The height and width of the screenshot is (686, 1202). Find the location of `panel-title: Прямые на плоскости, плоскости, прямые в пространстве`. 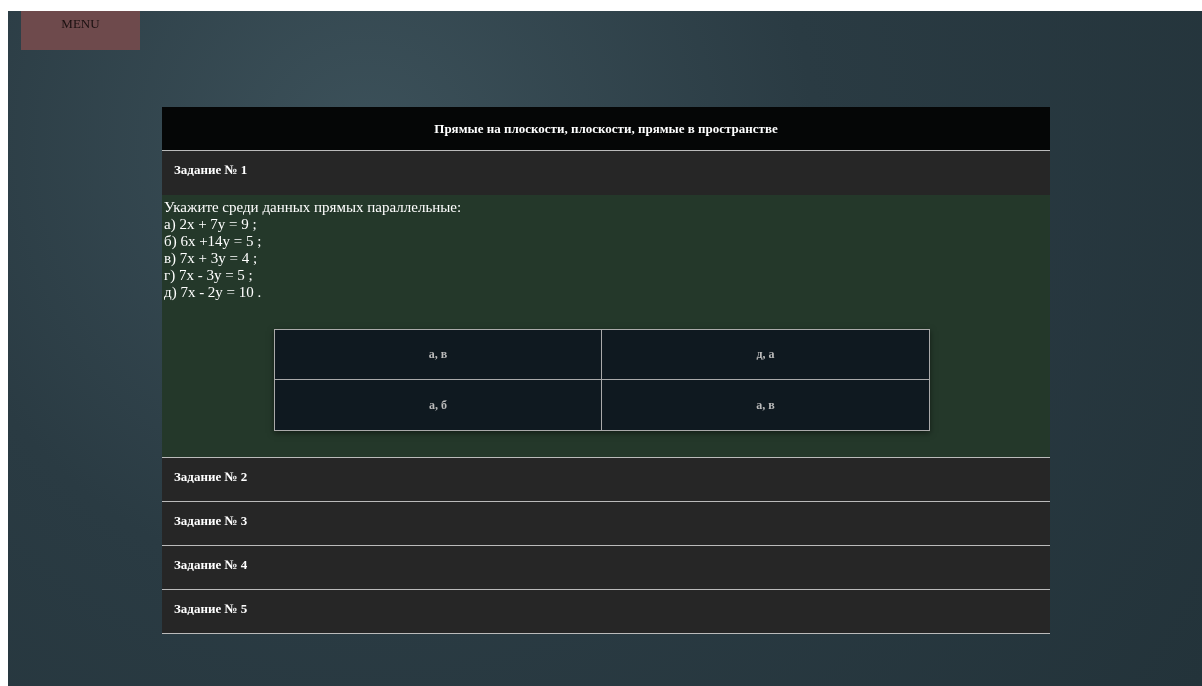

panel-title: Прямые на плоскости, плоскости, прямые в пространстве is located at coordinates (606, 129).